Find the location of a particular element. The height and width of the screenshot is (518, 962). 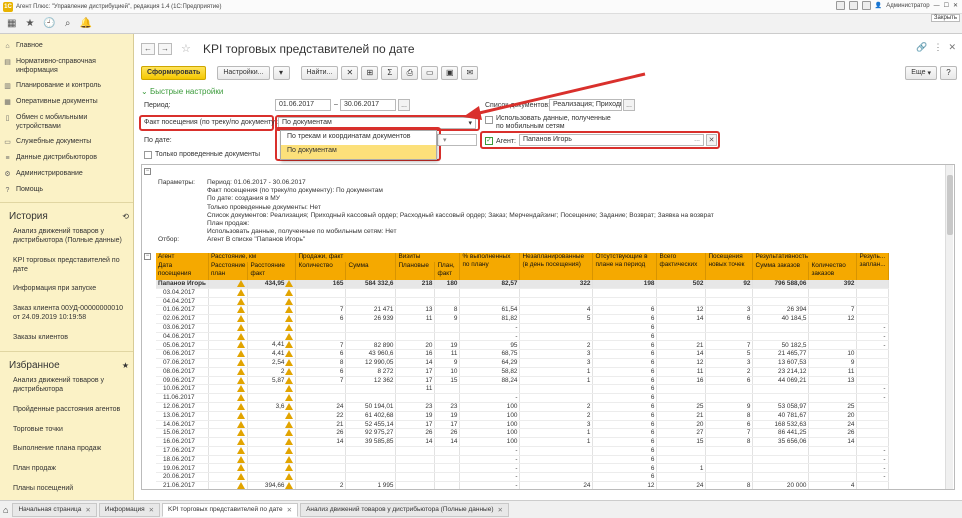

period-from-field: 01.06.2017 is located at coordinates (303, 105).